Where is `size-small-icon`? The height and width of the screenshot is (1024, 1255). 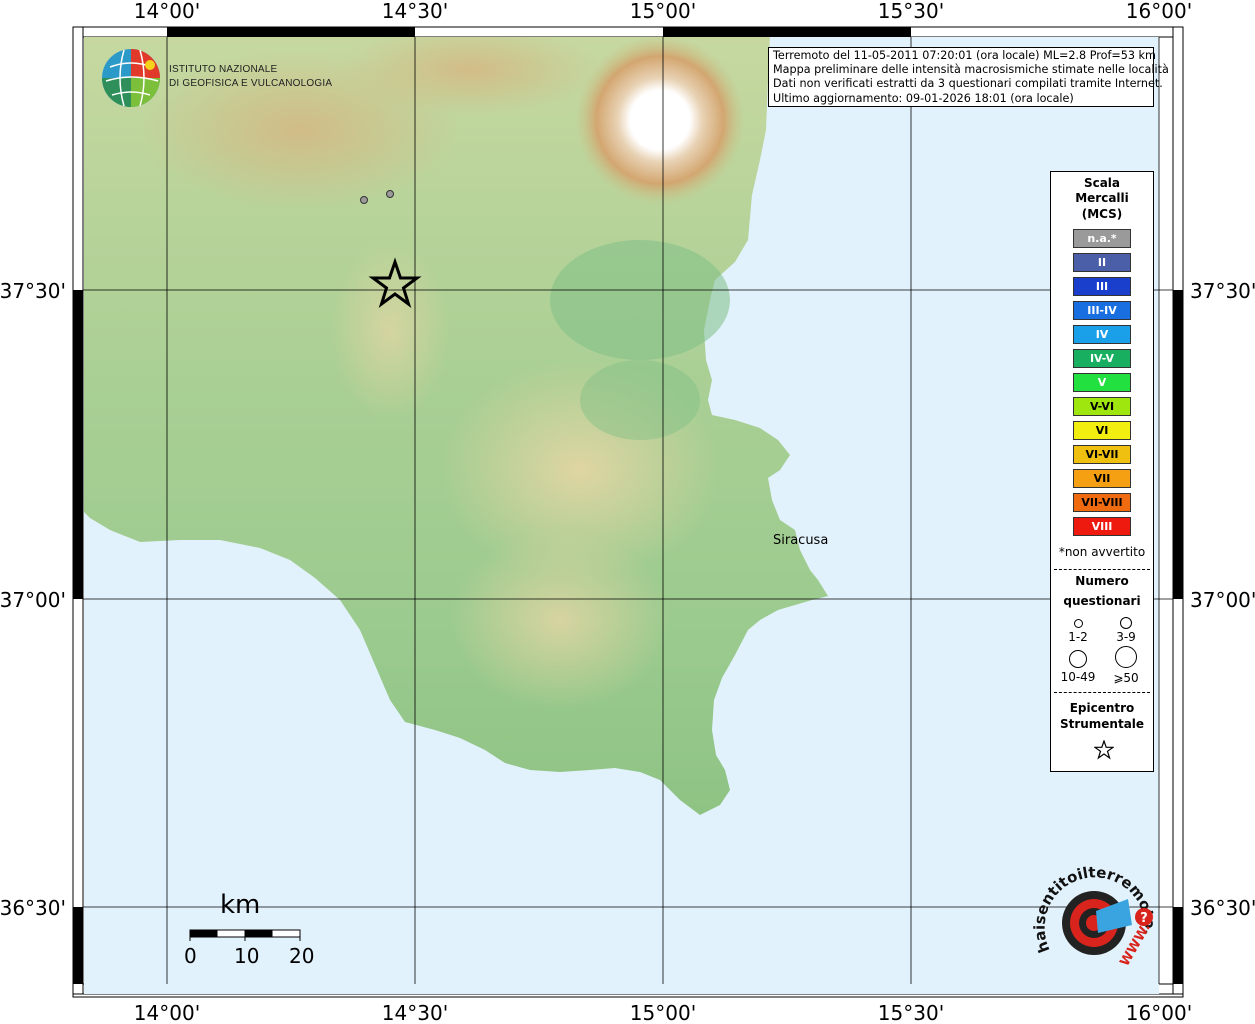 size-small-icon is located at coordinates (1078, 623).